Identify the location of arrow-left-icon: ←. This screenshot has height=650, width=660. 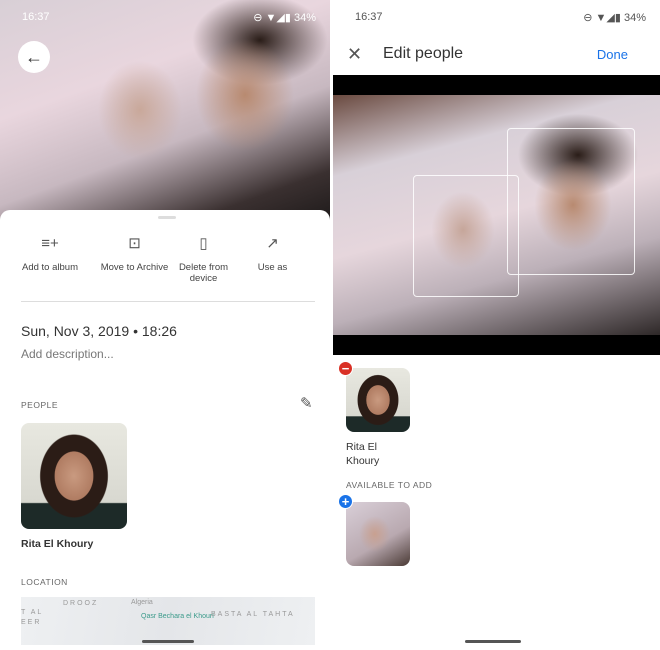
(34, 56).